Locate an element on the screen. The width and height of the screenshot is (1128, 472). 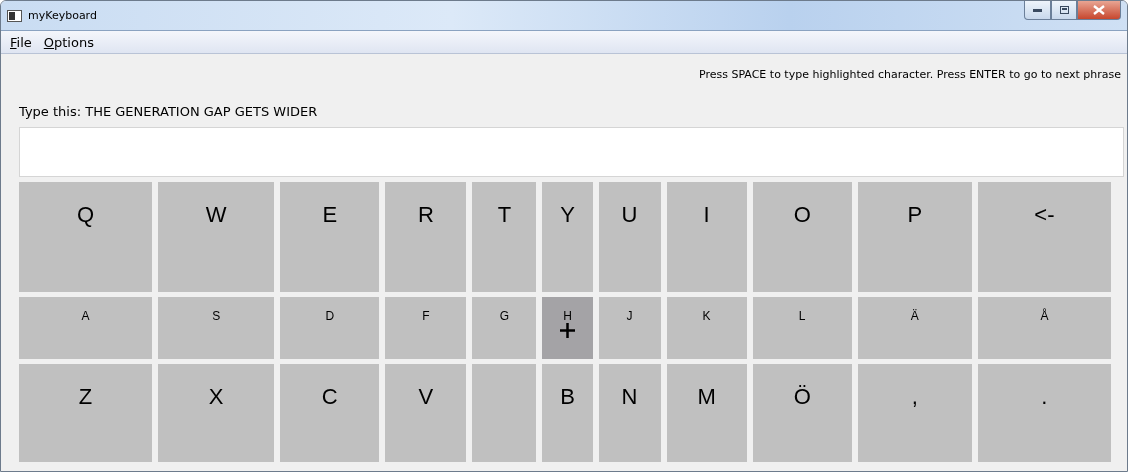
maximize-icon is located at coordinates (1064, 10).